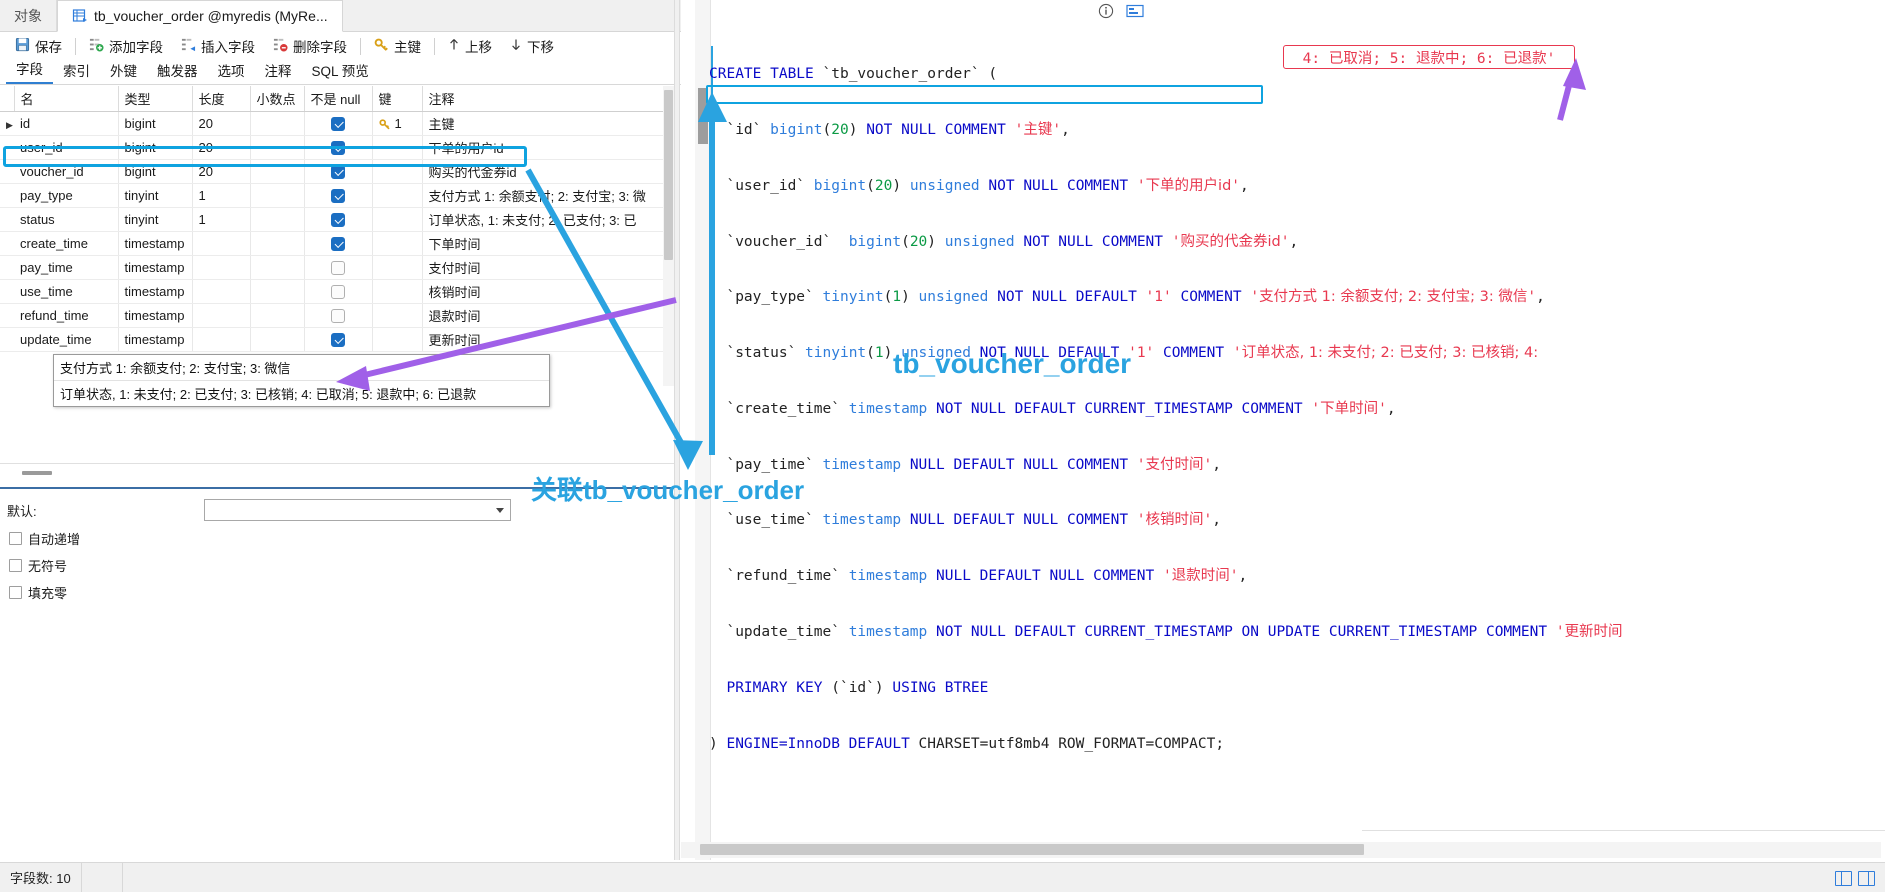 The height and width of the screenshot is (892, 1885). What do you see at coordinates (1135, 12) in the screenshot?
I see `sql-format-icon` at bounding box center [1135, 12].